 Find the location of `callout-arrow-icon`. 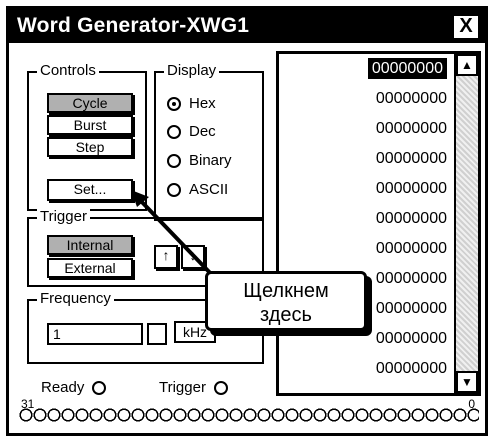

callout-arrow-icon is located at coordinates (173, 234).